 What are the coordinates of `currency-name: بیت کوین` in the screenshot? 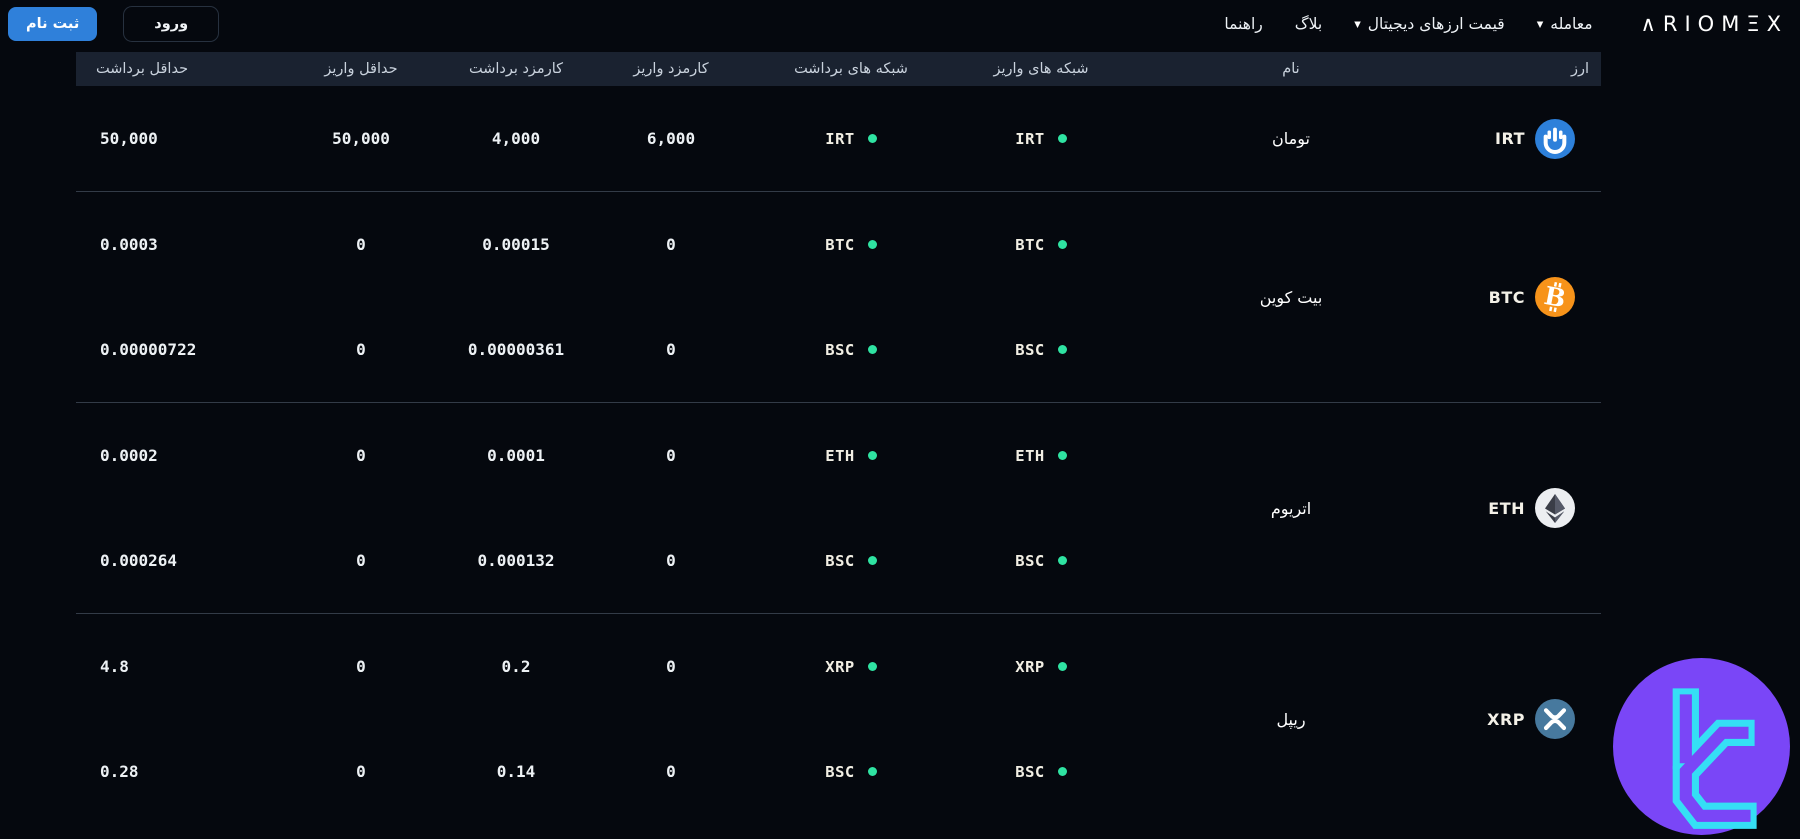 It's located at (1291, 297).